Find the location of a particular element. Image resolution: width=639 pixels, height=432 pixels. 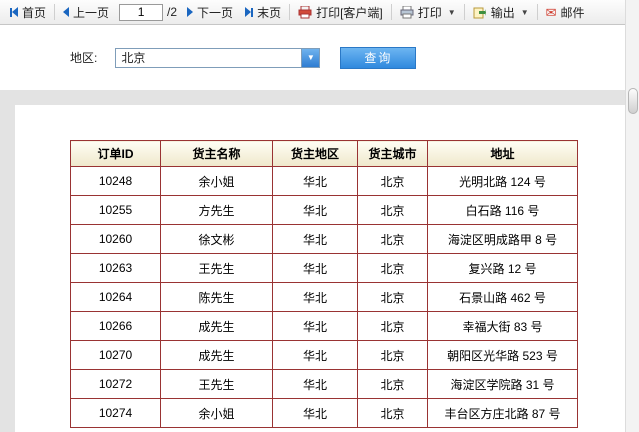

last-page-button: 末页 is located at coordinates (263, 12).